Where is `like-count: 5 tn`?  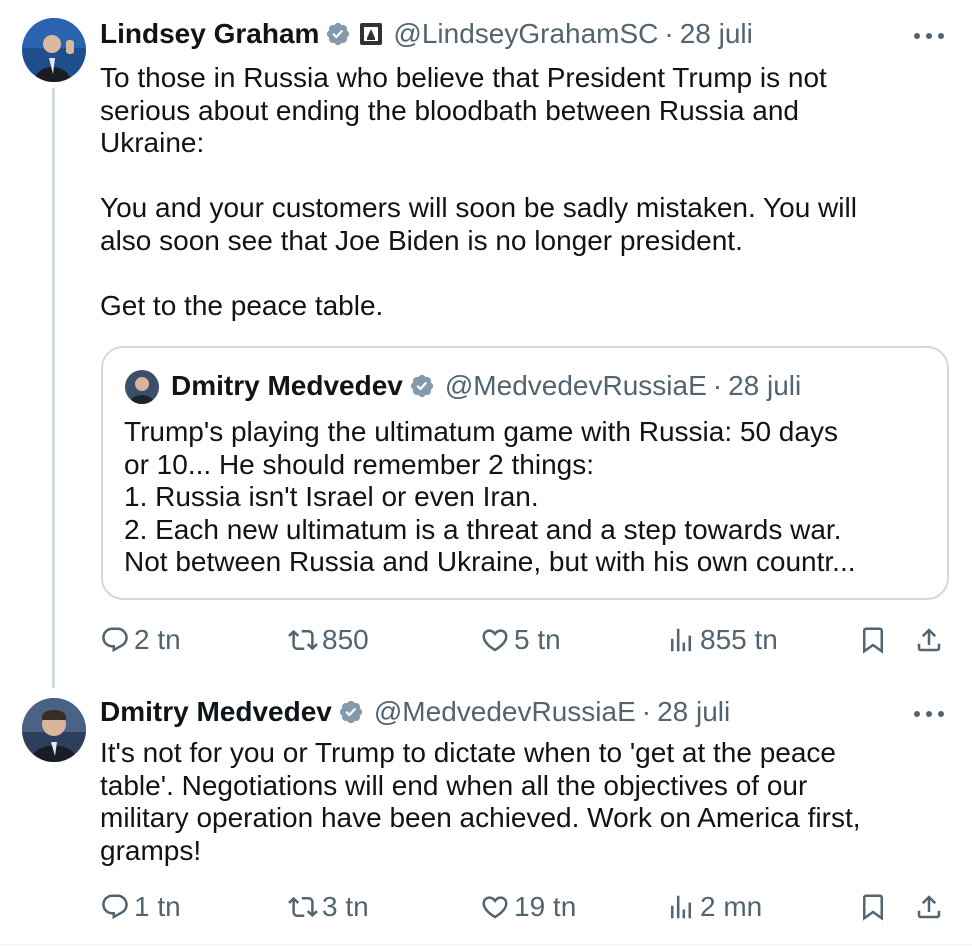
like-count: 5 tn is located at coordinates (537, 639).